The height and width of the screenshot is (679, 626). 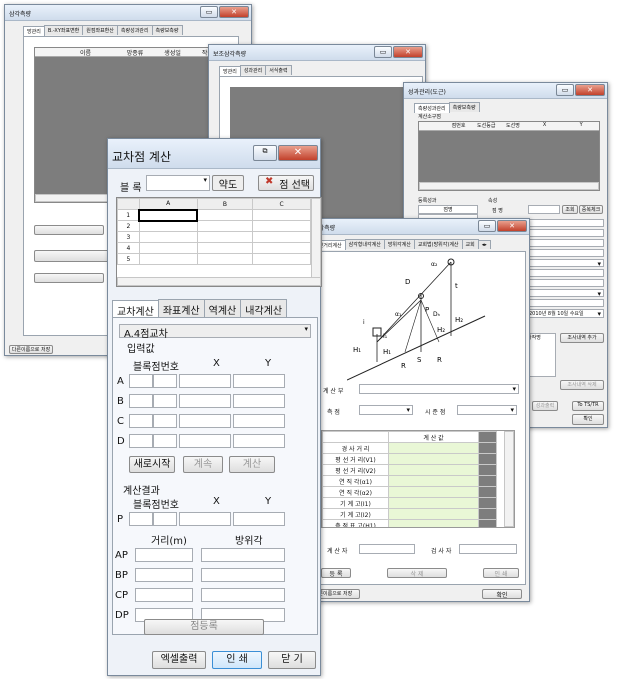 What do you see at coordinates (459, 126) in the screenshot?
I see `col-point: 점번호` at bounding box center [459, 126].